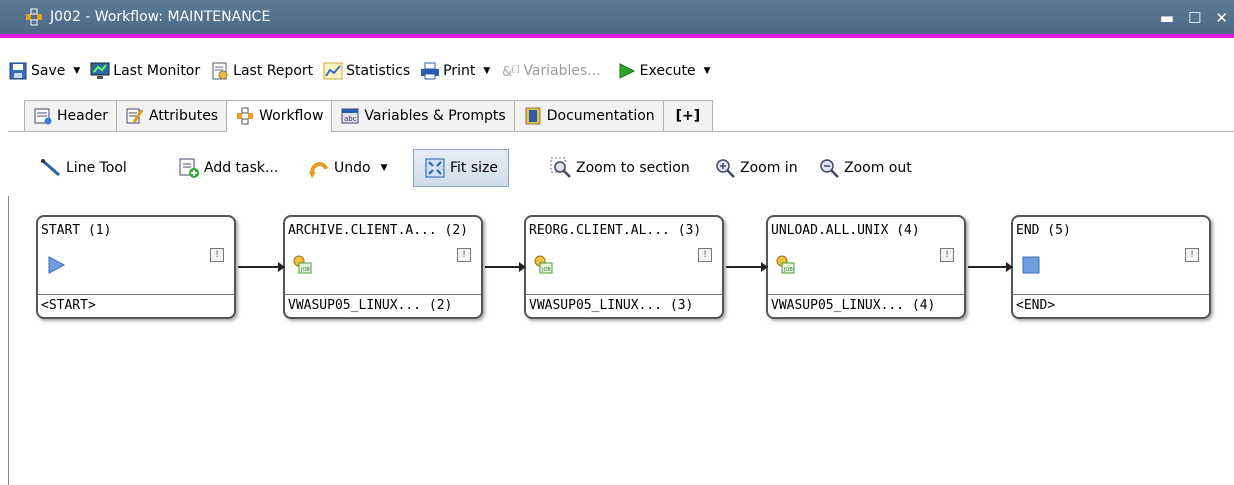 This screenshot has width=1234, height=485. I want to click on zoom-section-icon, so click(561, 168).